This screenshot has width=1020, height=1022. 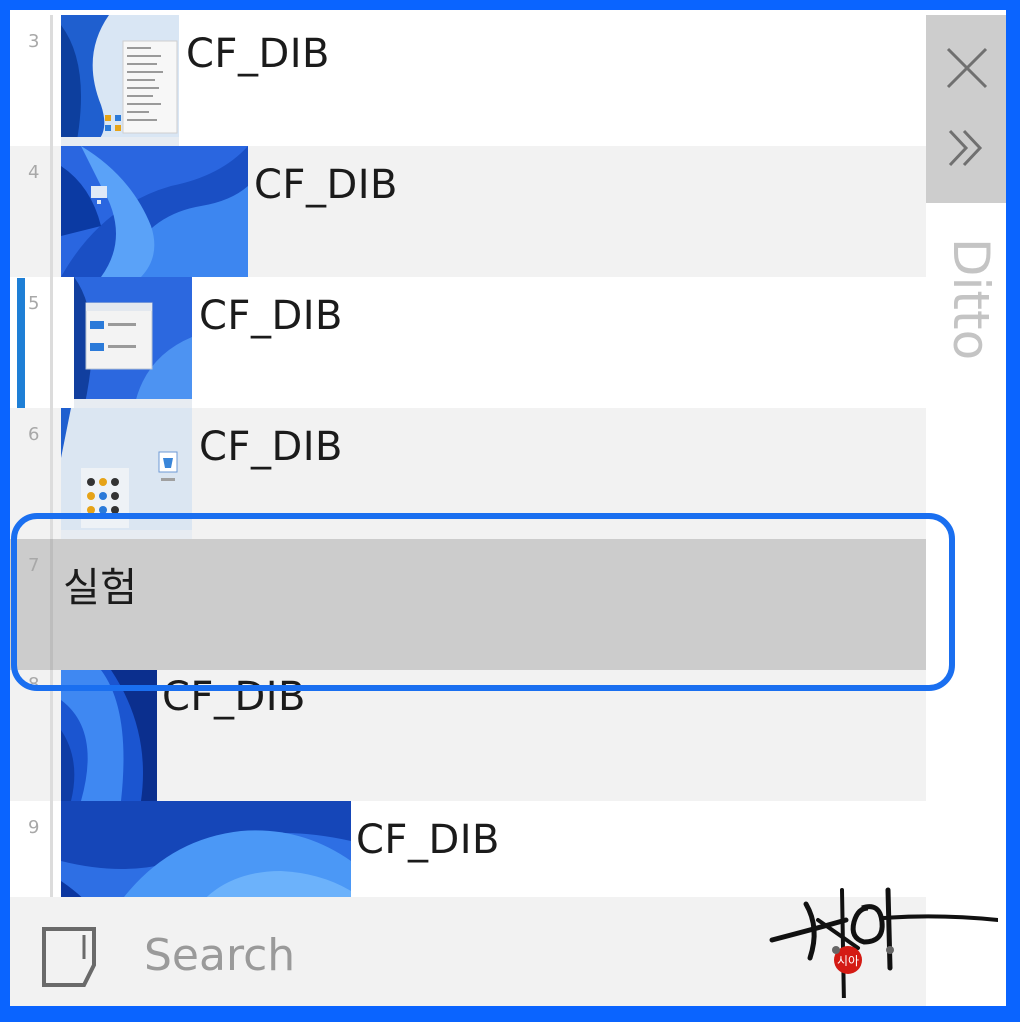 I want to click on search-input, so click(x=404, y=955).